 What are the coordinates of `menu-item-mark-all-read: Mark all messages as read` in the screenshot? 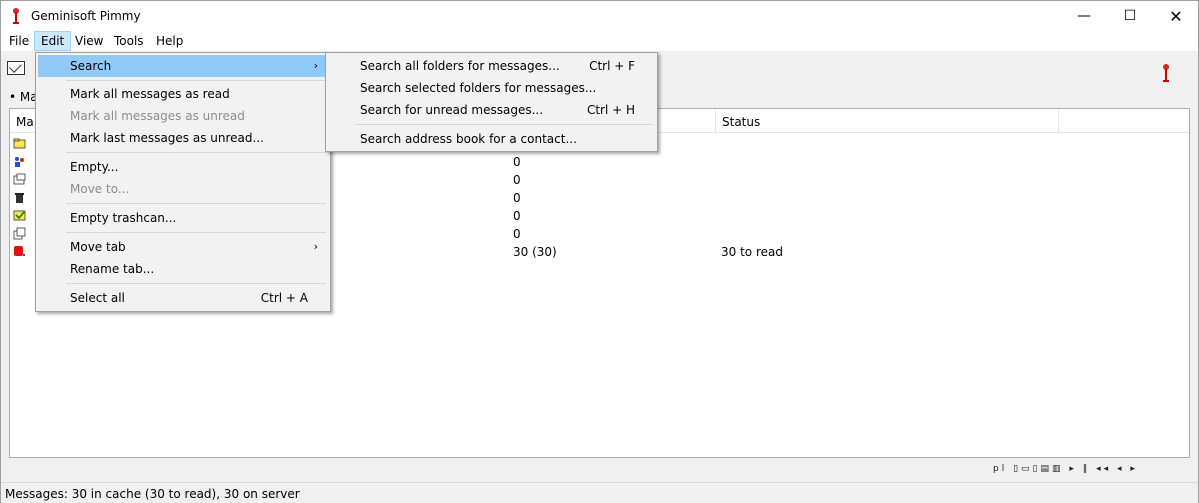 It's located at (183, 94).